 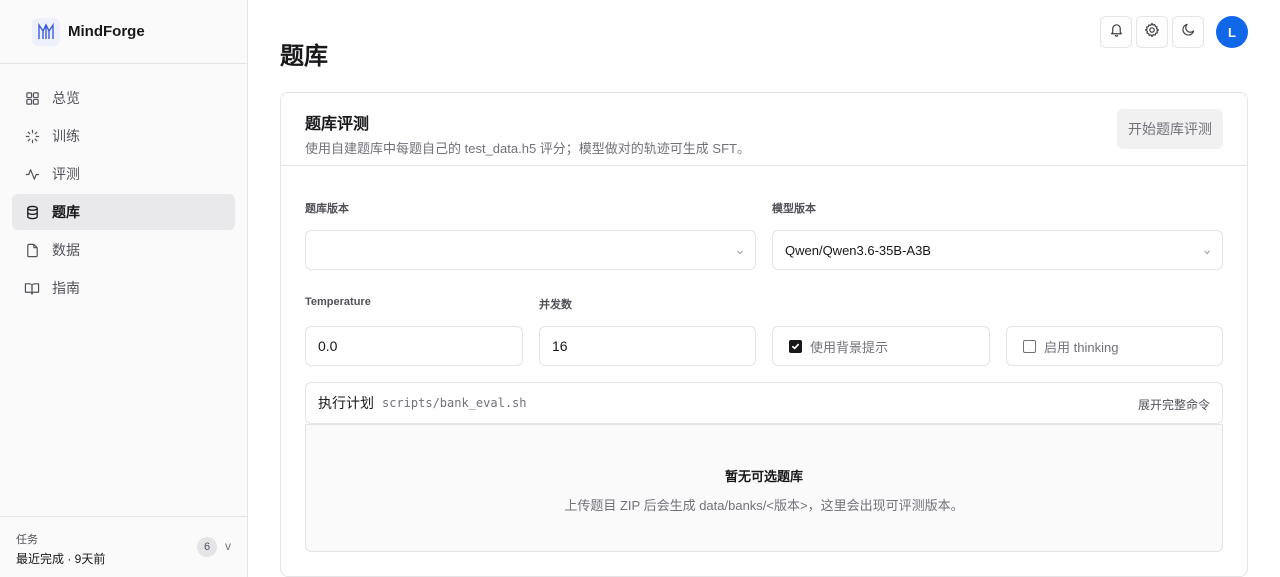 I want to click on book-open-icon, so click(x=32, y=288).